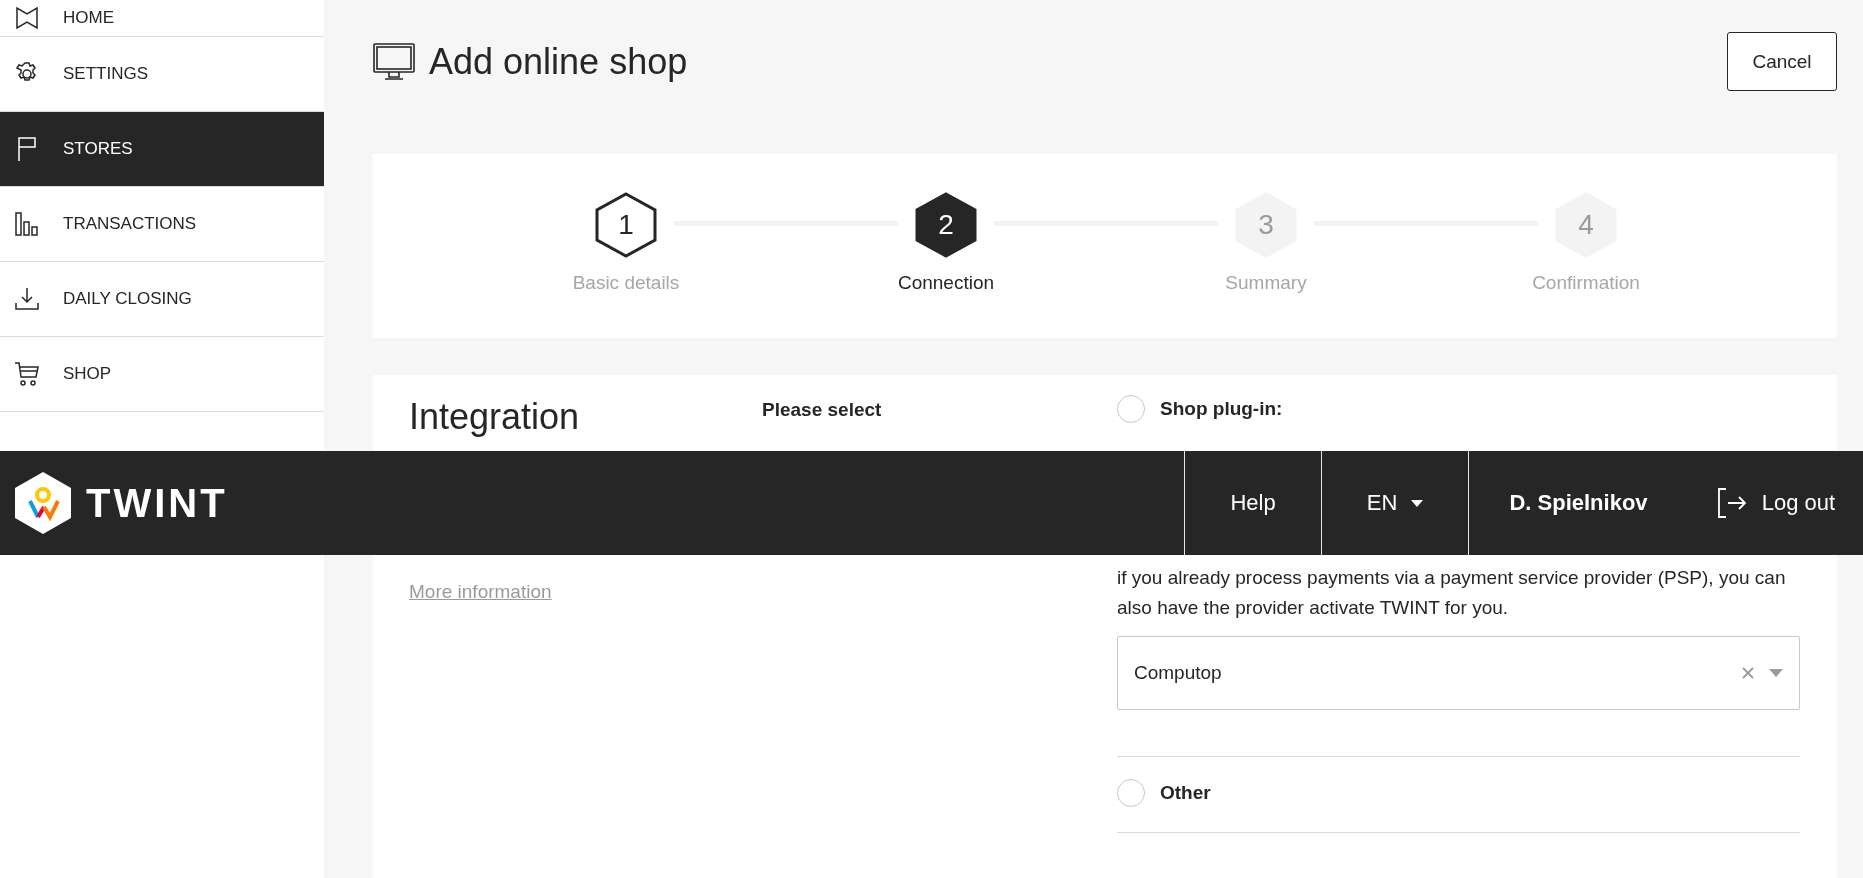 This screenshot has height=878, width=1863. What do you see at coordinates (162, 149) in the screenshot?
I see `sidebar-item: STORES` at bounding box center [162, 149].